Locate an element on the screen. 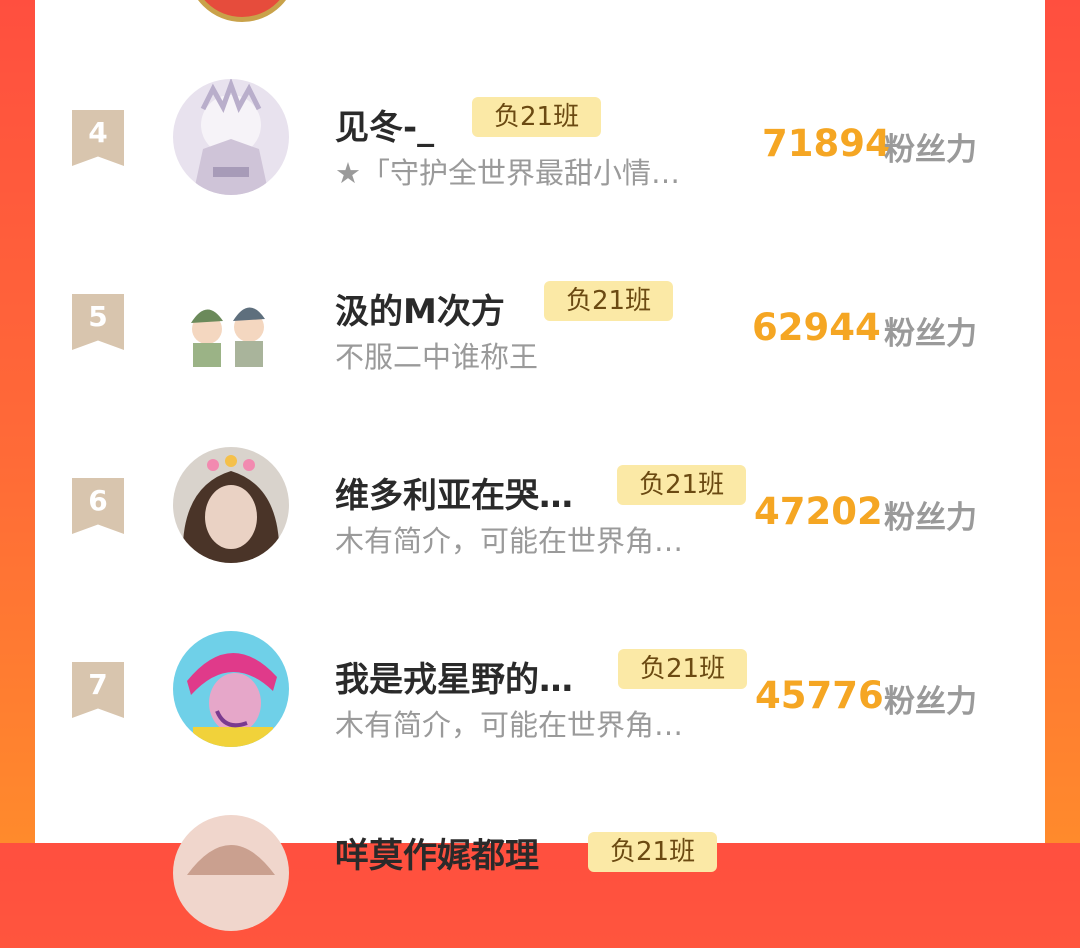 The height and width of the screenshot is (948, 1080). user-name: 汲的M次方 is located at coordinates (420, 312).